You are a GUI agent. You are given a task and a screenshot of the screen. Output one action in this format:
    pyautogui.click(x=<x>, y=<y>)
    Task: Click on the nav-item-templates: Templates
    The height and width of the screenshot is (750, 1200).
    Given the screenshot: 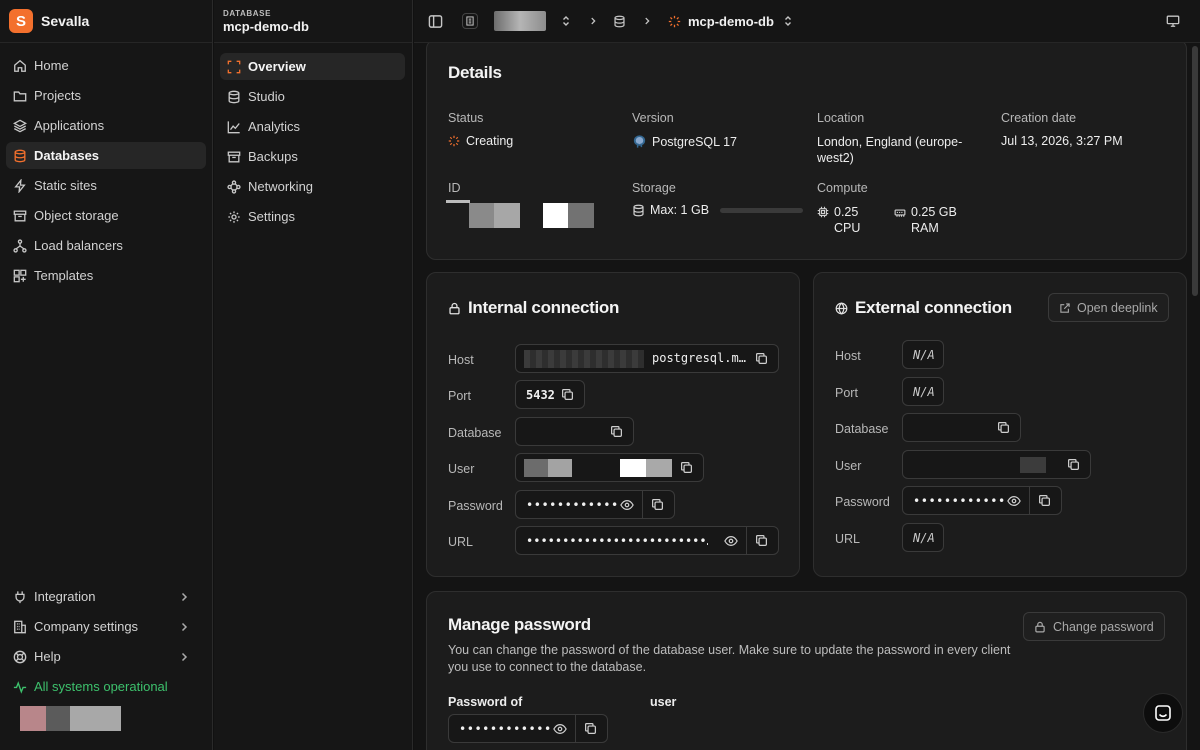 What is the action you would take?
    pyautogui.click(x=106, y=275)
    